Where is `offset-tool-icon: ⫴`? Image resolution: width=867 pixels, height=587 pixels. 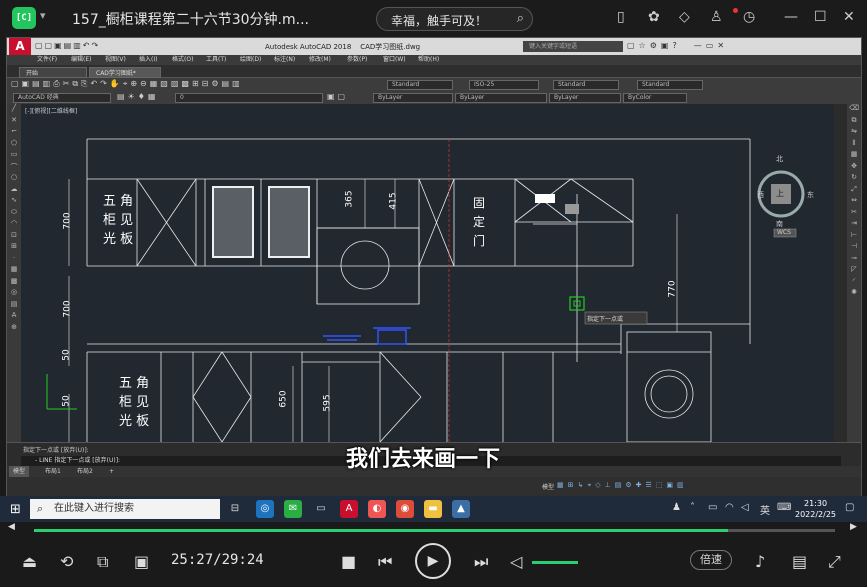 offset-tool-icon: ⫴ is located at coordinates (854, 145).